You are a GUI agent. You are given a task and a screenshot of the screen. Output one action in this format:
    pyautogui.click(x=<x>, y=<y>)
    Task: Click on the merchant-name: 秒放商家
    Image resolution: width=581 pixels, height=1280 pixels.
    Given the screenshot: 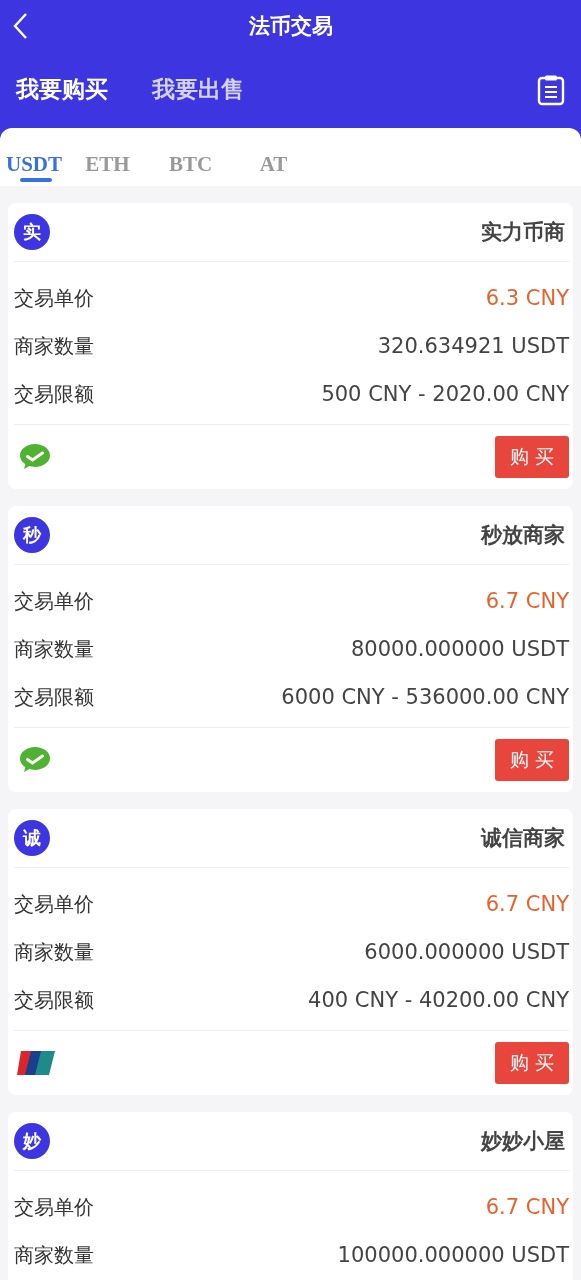 What is the action you would take?
    pyautogui.click(x=523, y=535)
    